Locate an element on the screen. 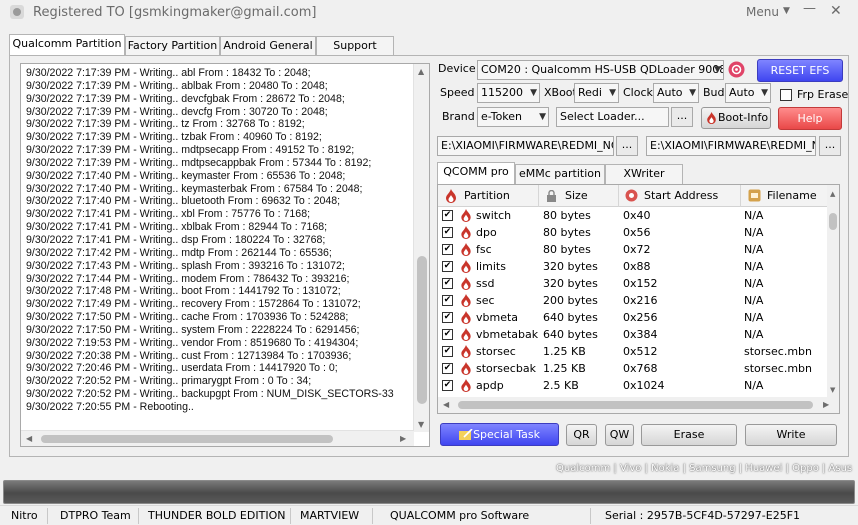 Image resolution: width=858 pixels, height=525 pixels. table-row: ✔ vbmetabak 640 bytes 0x384 N/A is located at coordinates (633, 334).